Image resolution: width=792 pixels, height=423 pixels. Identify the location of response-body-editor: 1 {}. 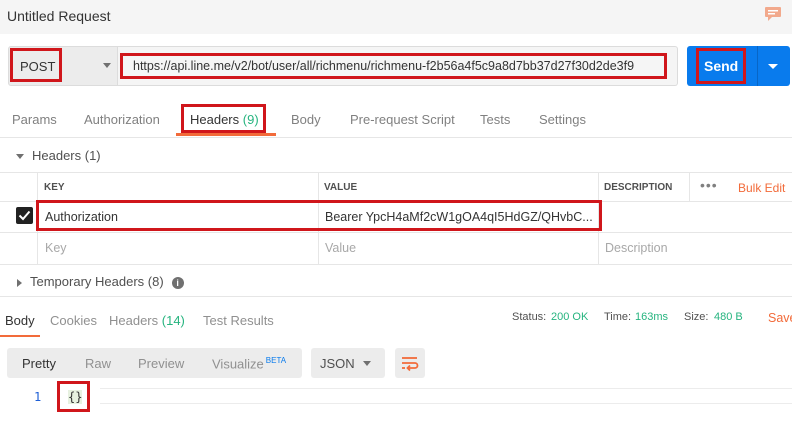
(396, 399).